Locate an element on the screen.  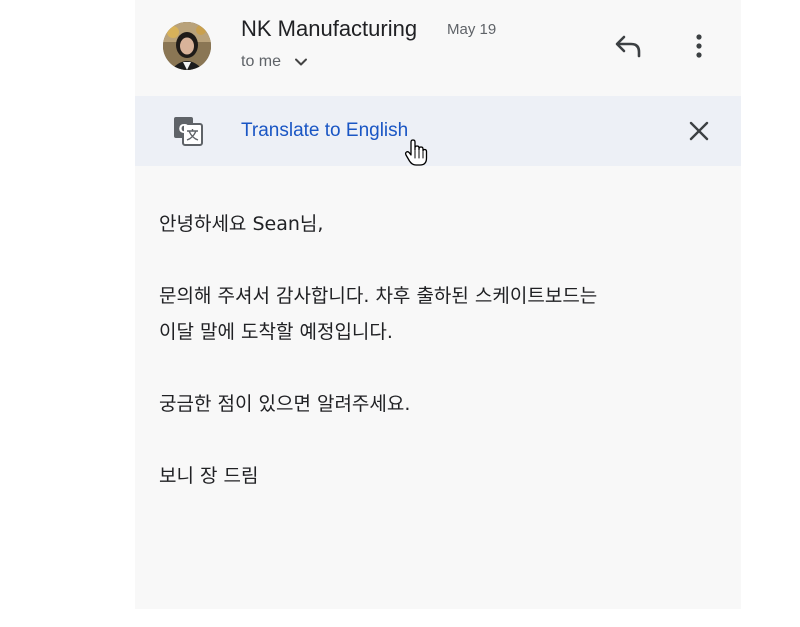
svg-text: G is located at coordinates (184, 129).